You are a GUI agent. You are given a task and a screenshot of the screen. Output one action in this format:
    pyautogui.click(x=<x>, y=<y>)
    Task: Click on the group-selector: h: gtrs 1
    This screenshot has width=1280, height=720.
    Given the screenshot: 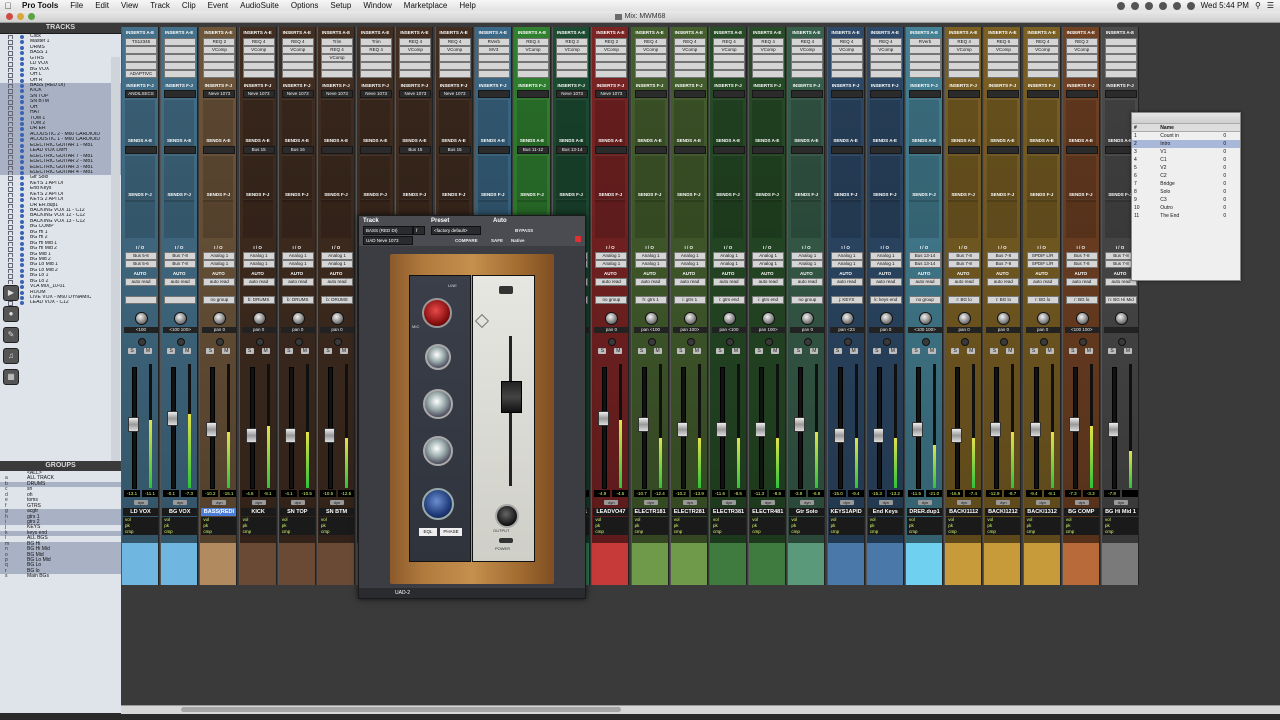 What is the action you would take?
    pyautogui.click(x=650, y=300)
    